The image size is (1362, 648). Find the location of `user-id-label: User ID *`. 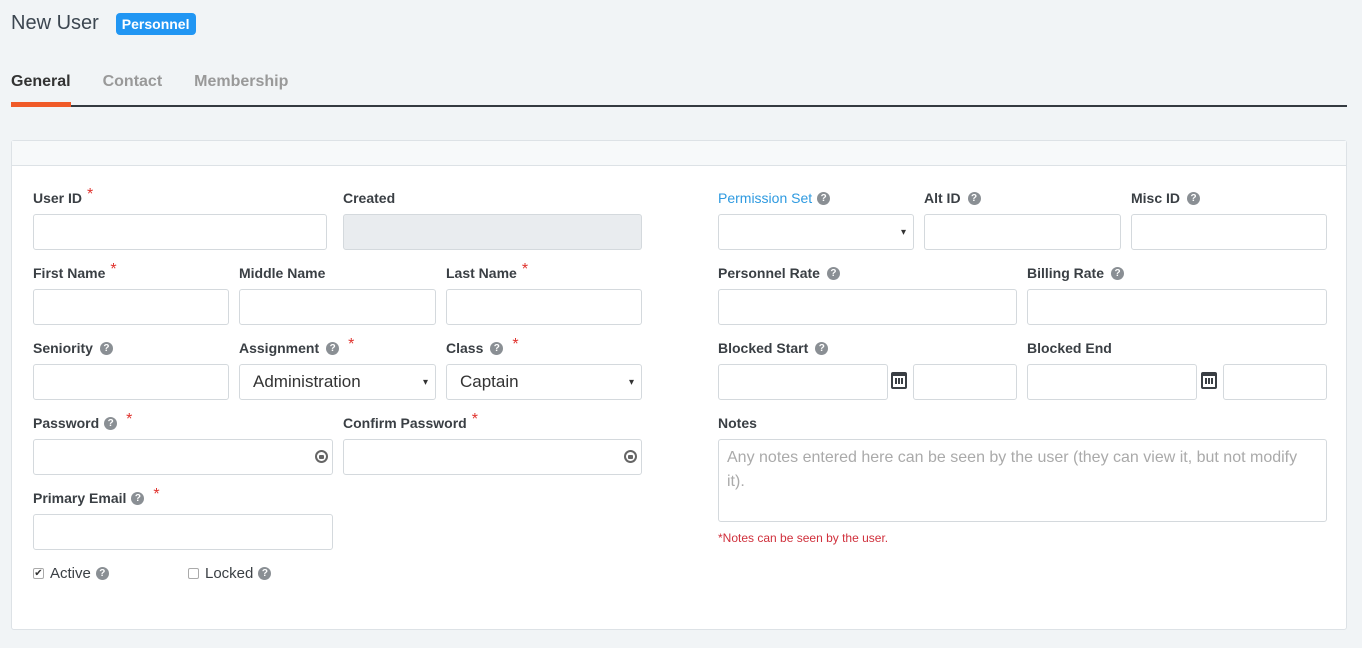

user-id-label: User ID * is located at coordinates (63, 196).